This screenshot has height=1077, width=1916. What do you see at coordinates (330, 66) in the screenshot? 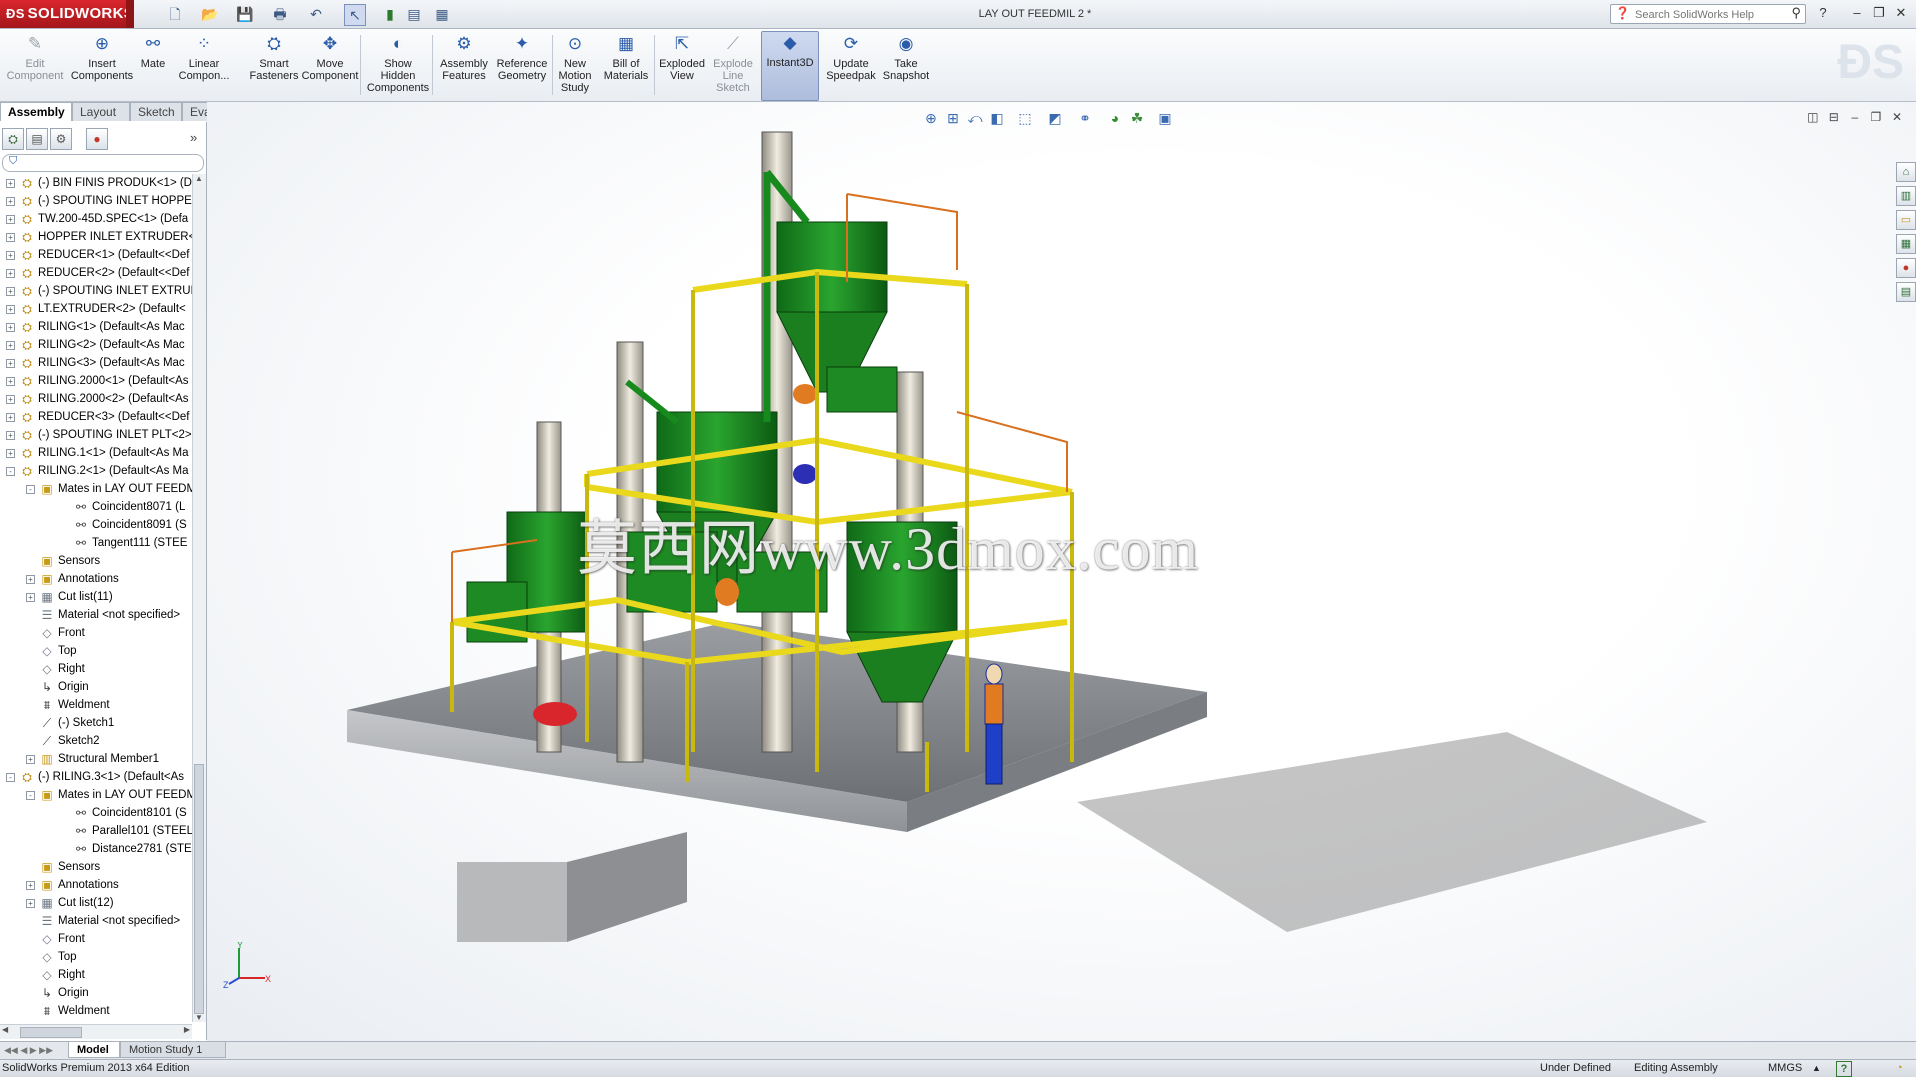
I see `command-move-component-button: ✥ Move Component` at bounding box center [330, 66].